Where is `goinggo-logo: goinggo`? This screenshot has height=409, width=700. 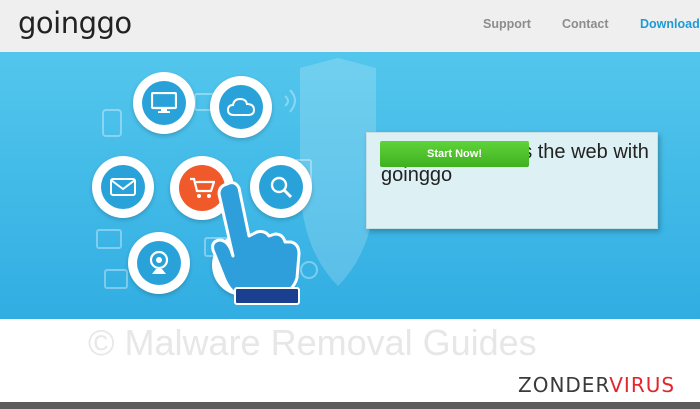 goinggo-logo: goinggo is located at coordinates (75, 23).